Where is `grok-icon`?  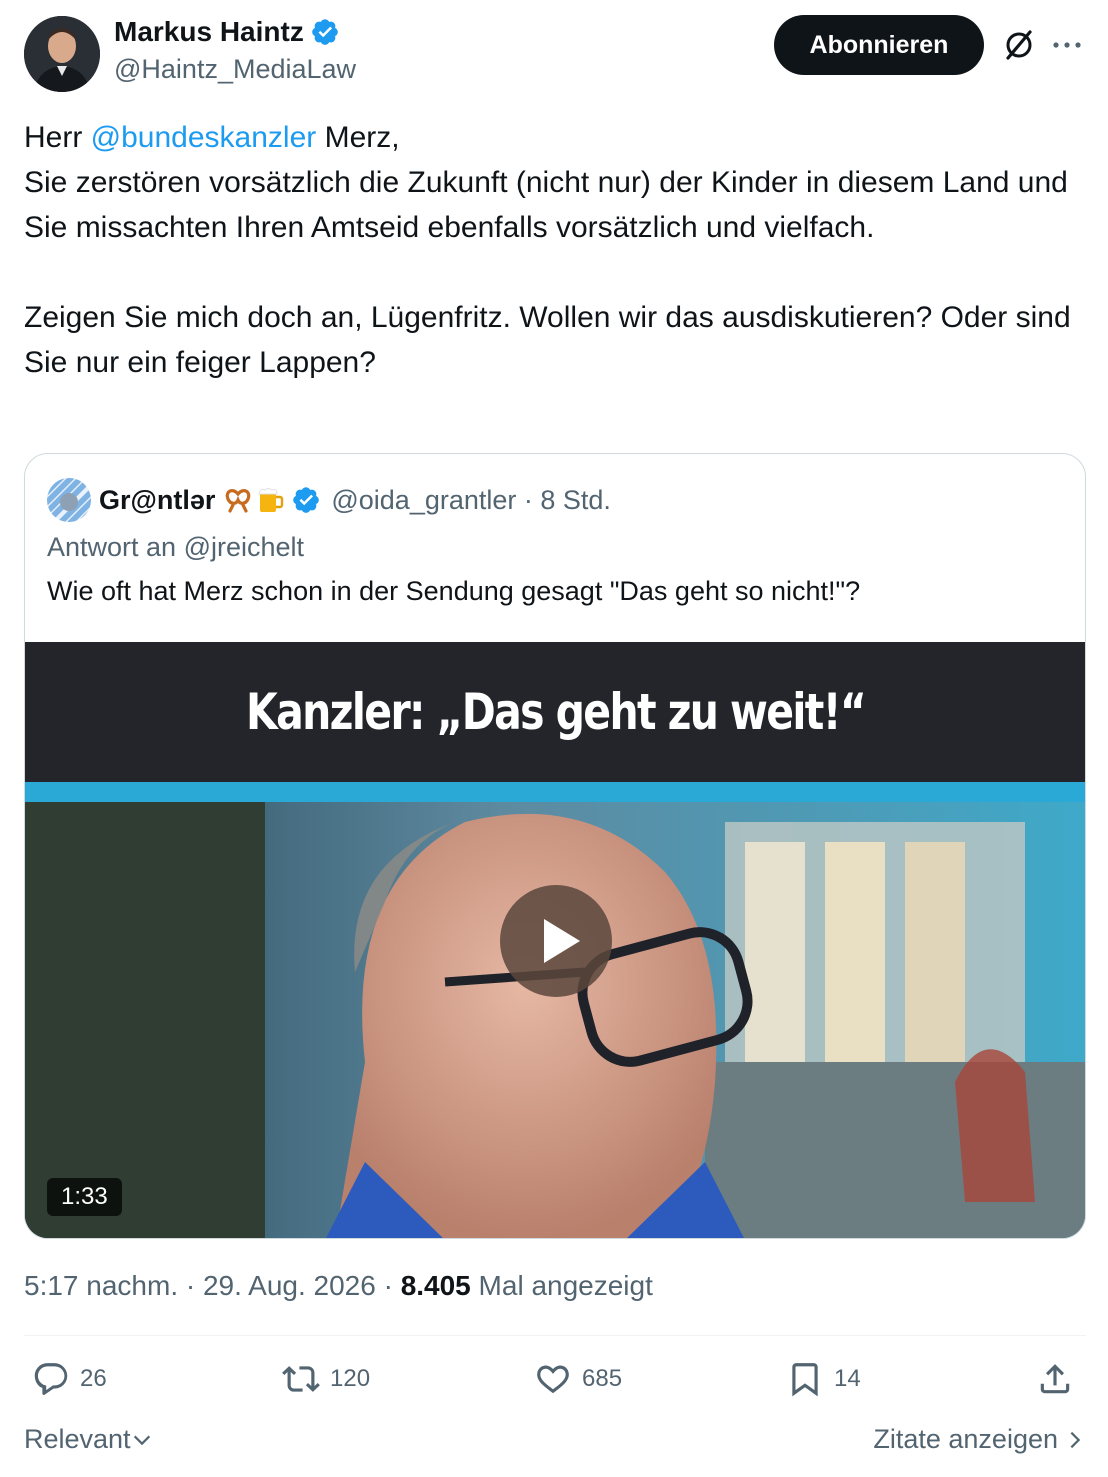
grok-icon is located at coordinates (1019, 45).